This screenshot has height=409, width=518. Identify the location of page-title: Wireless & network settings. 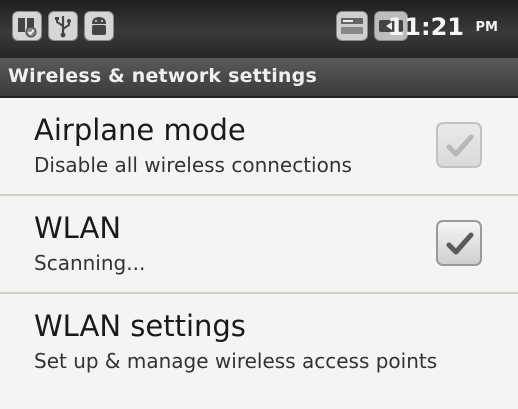
(162, 76).